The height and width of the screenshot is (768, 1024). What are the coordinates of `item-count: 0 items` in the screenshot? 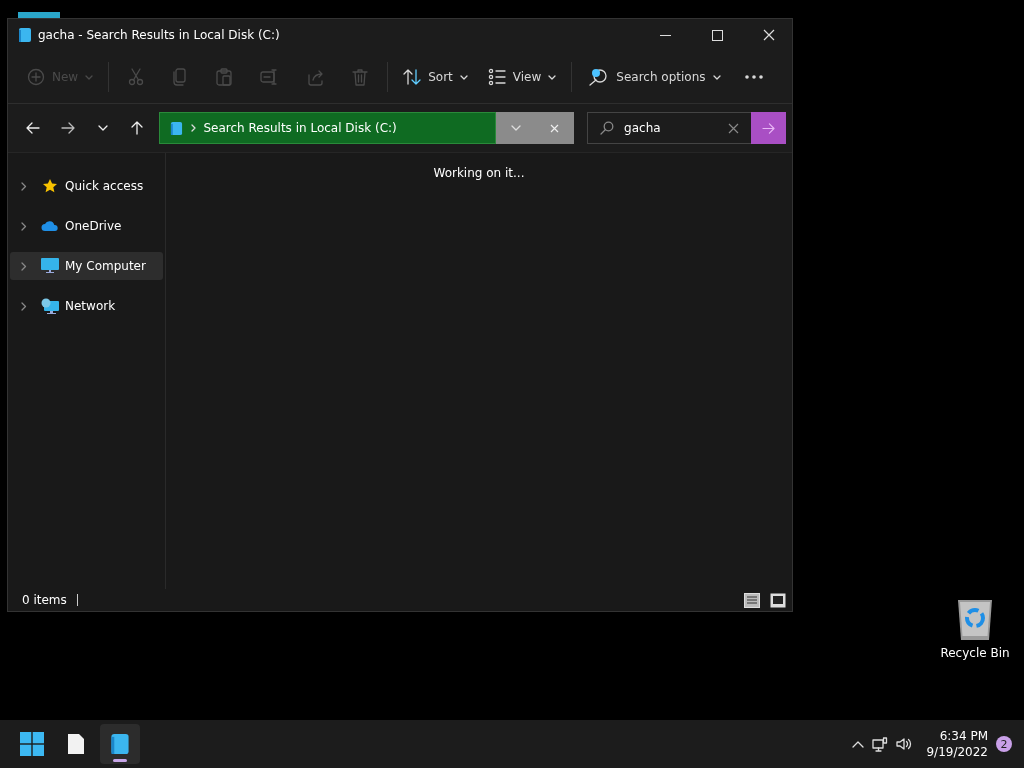 It's located at (44, 600).